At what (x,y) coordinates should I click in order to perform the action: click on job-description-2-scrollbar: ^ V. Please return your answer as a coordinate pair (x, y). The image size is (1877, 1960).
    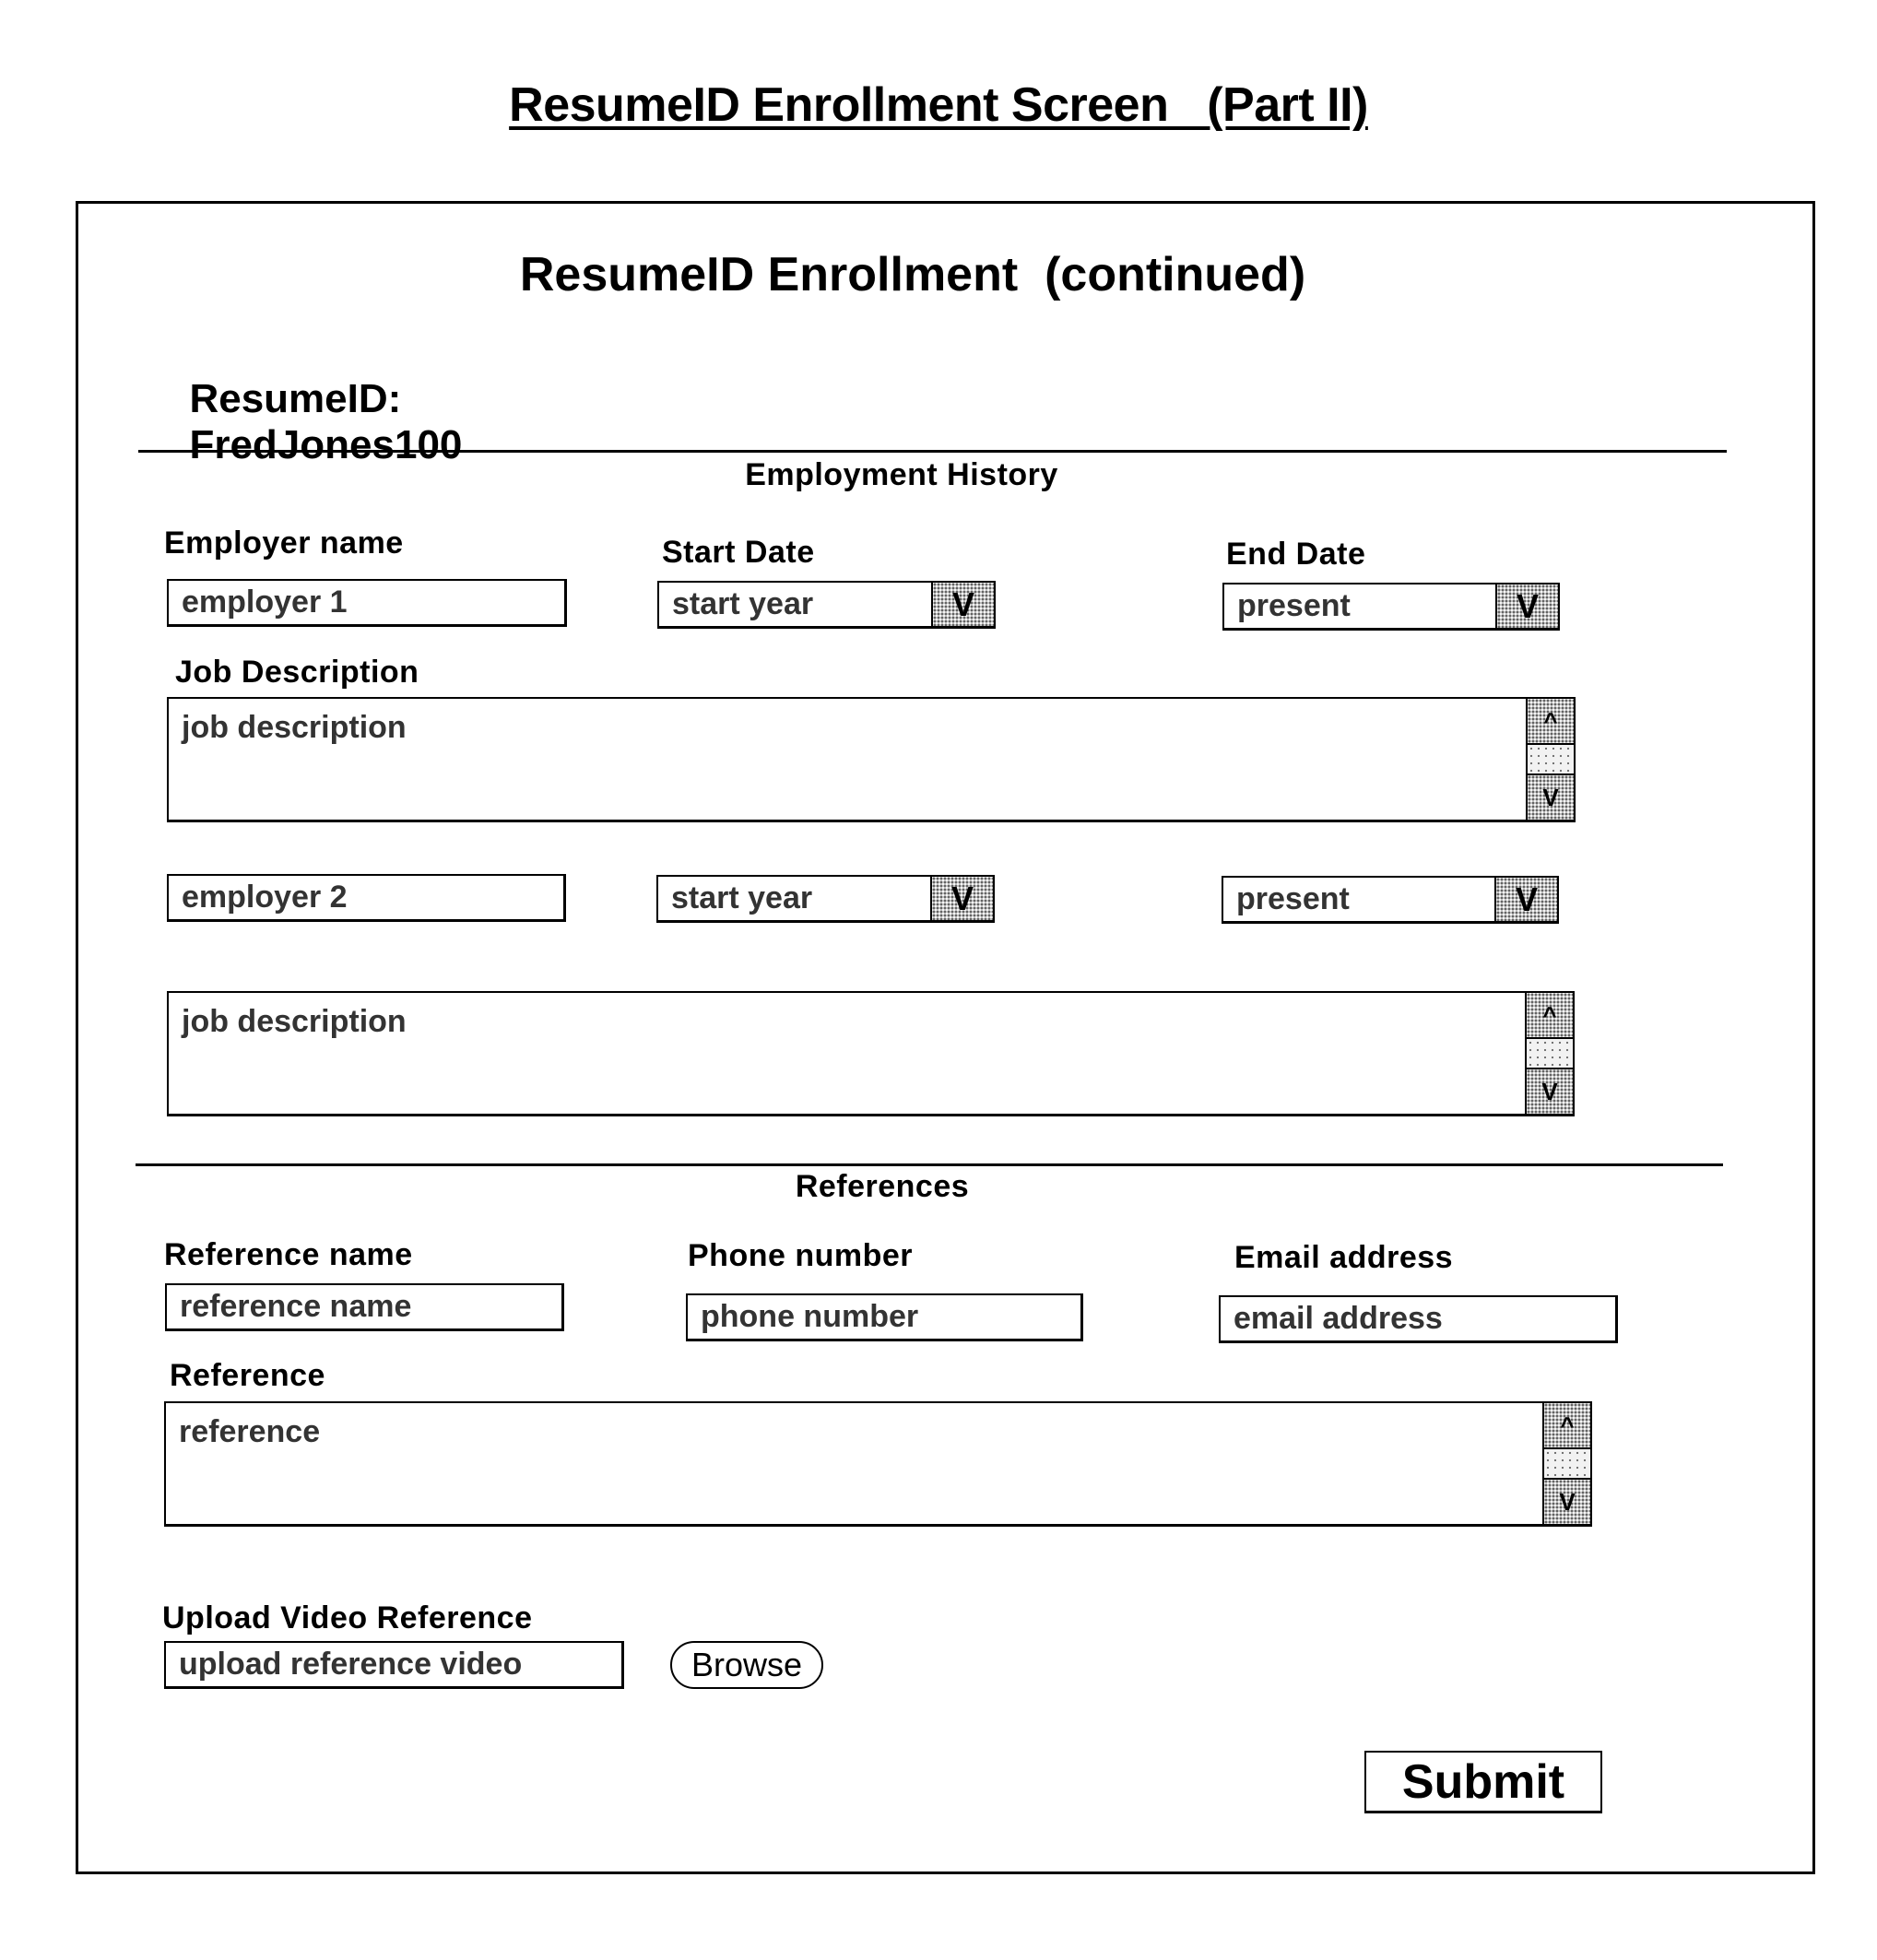
    Looking at the image, I should click on (1549, 1053).